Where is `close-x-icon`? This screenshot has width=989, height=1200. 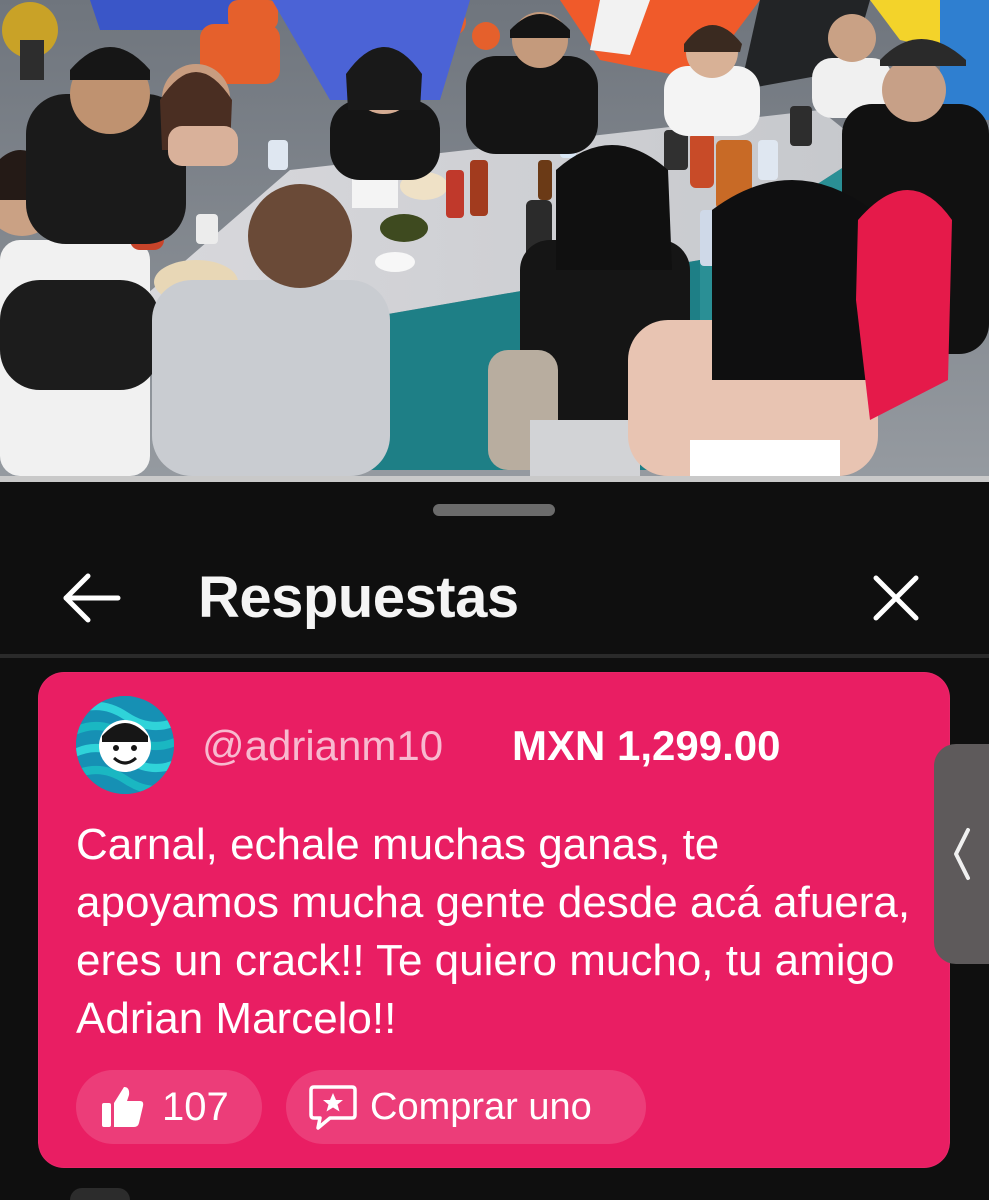 close-x-icon is located at coordinates (896, 598).